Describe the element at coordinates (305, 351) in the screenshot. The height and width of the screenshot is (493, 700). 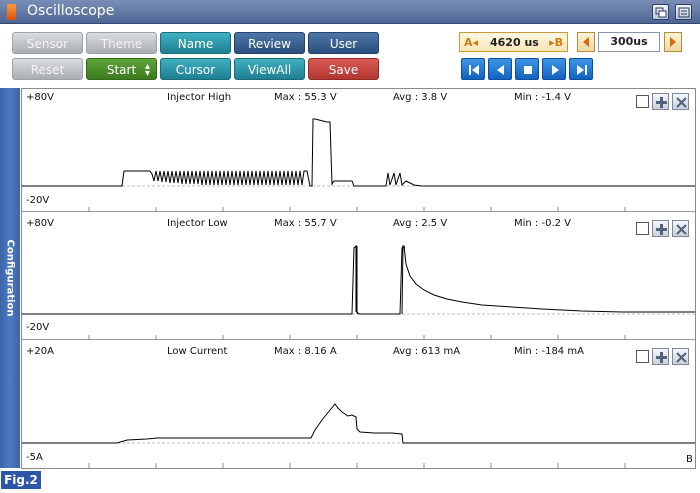
I see `max-readout: Max : 8.16 A` at that location.